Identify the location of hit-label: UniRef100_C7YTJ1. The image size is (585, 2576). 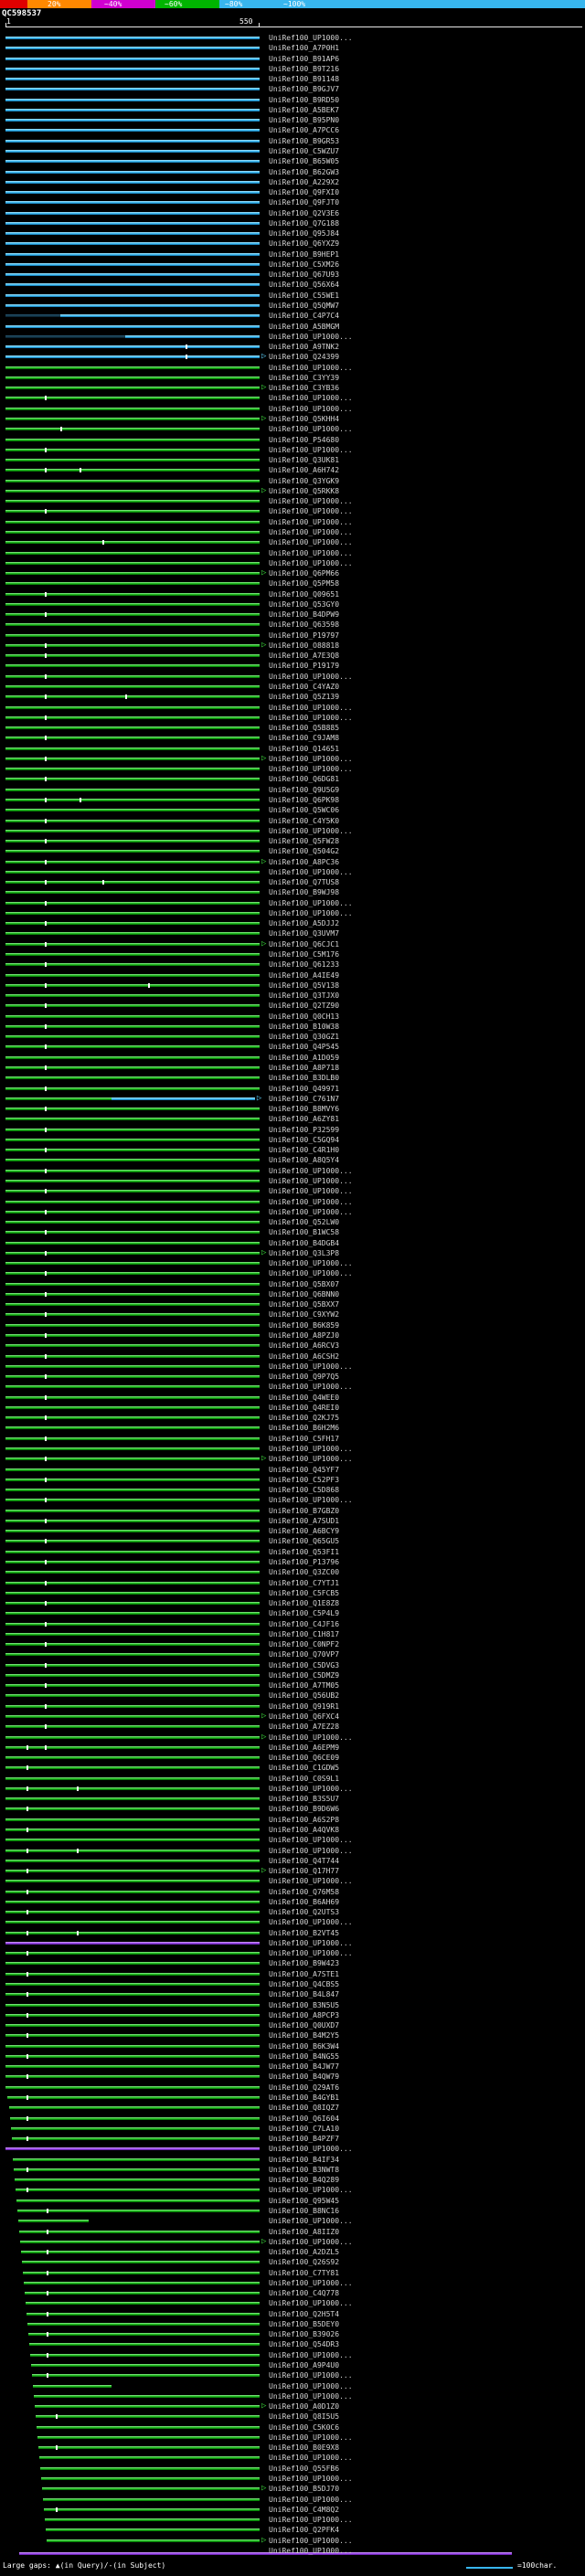
(304, 1583).